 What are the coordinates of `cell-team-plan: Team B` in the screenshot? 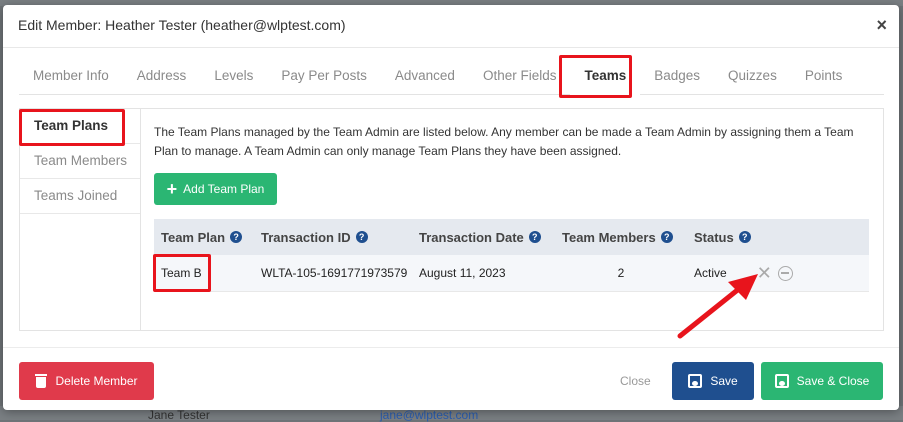 It's located at (181, 273).